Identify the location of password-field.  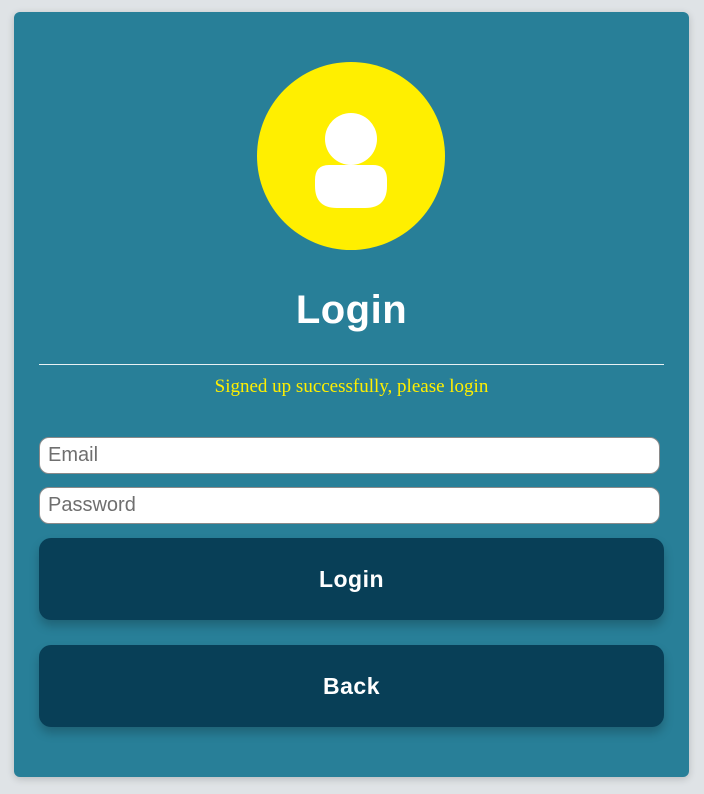
(349, 505).